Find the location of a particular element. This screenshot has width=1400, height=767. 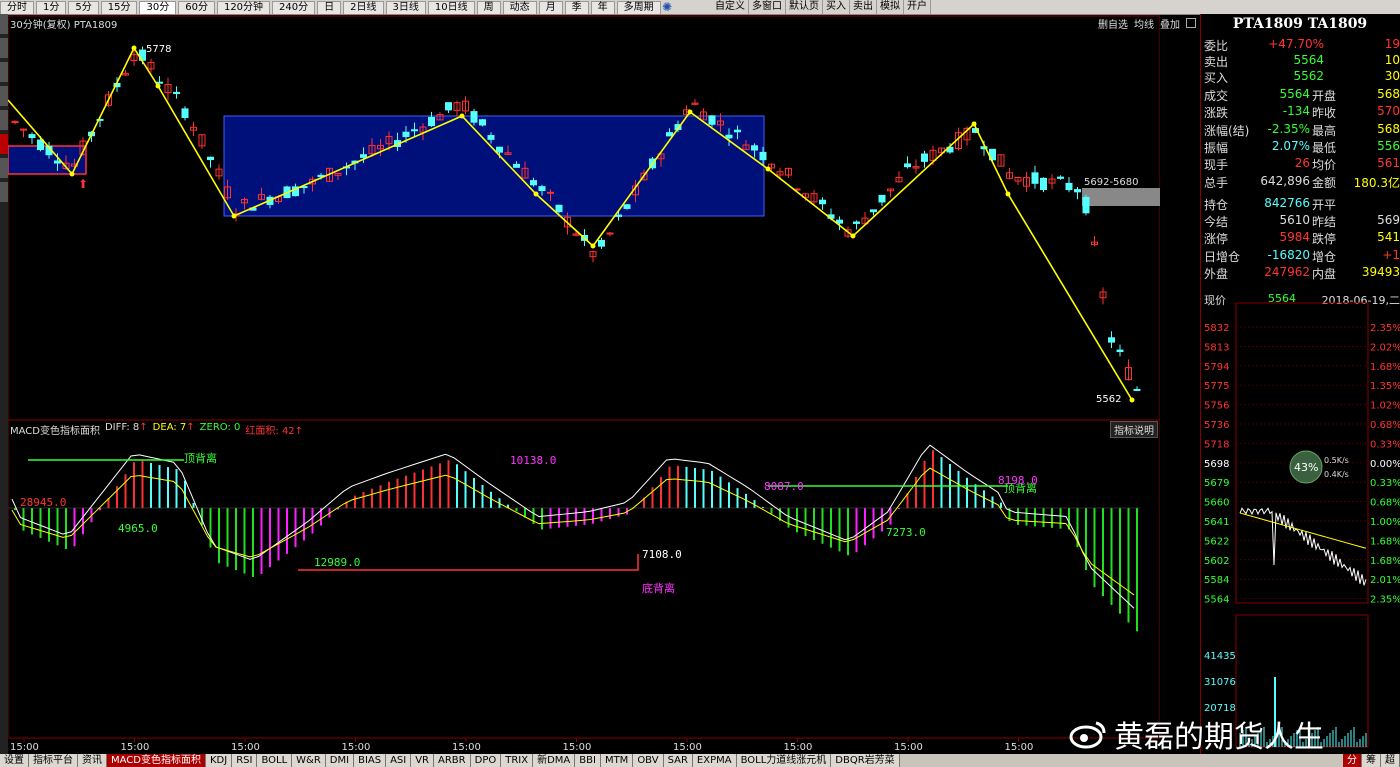

mini-volume-label: 31076 is located at coordinates (1220, 682).